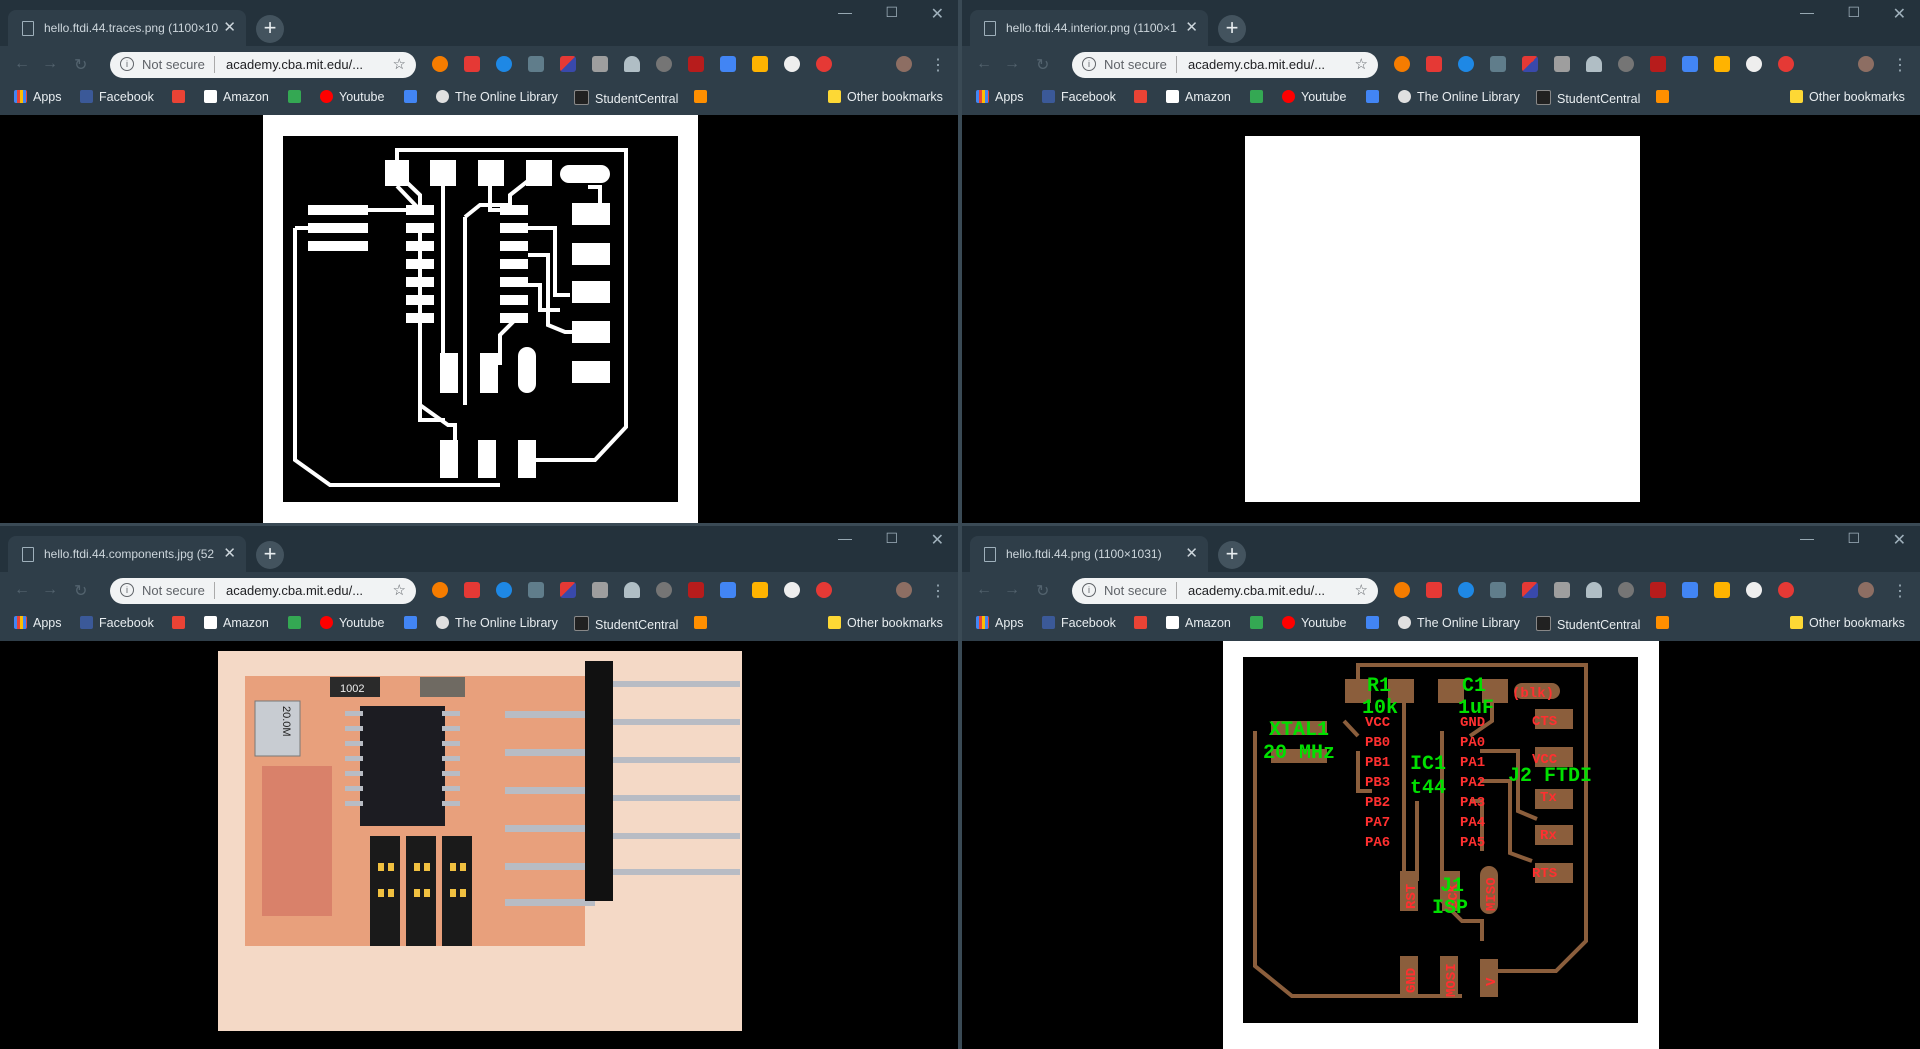 The image size is (1920, 1049). I want to click on bookmark-gmail, so click(1143, 97).